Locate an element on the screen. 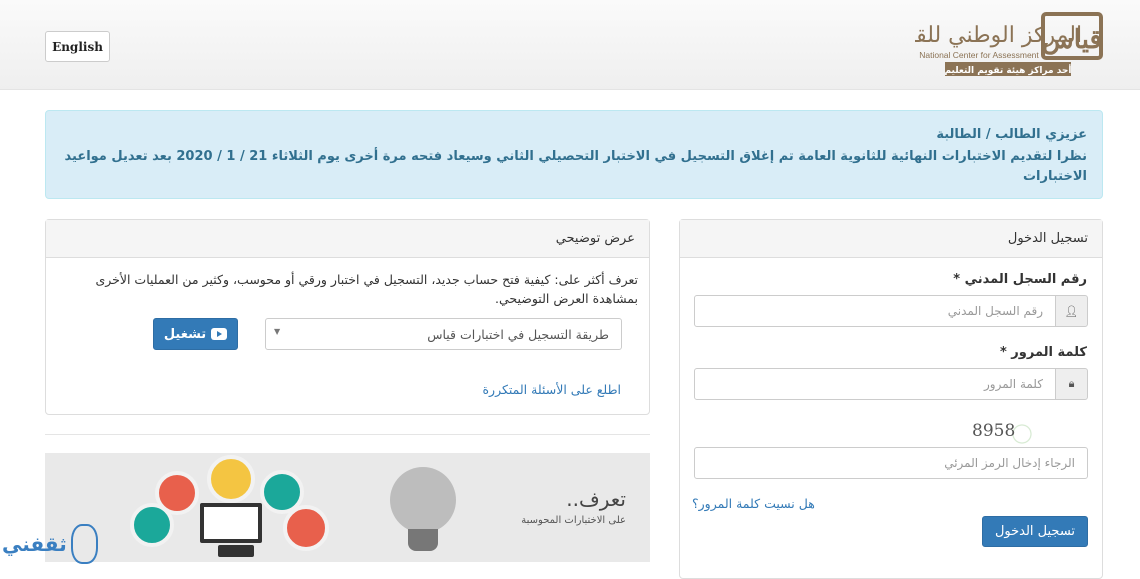  keyboard-icon is located at coordinates (236, 551).